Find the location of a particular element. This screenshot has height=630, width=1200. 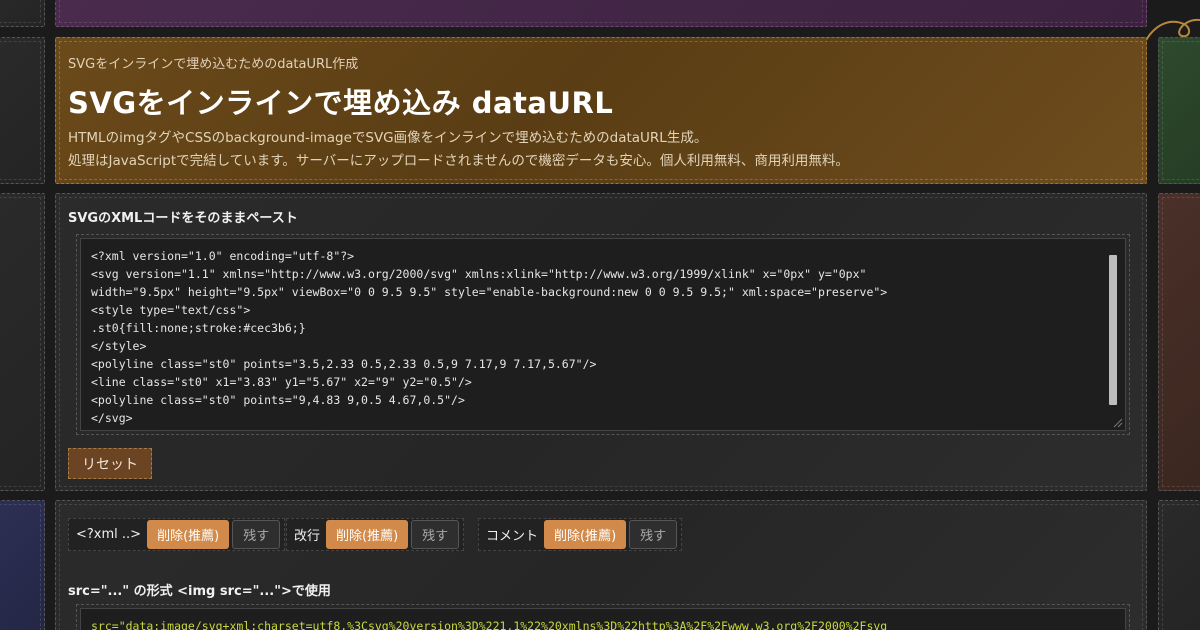

comment-remove-button: 削除(推薦) is located at coordinates (585, 534).